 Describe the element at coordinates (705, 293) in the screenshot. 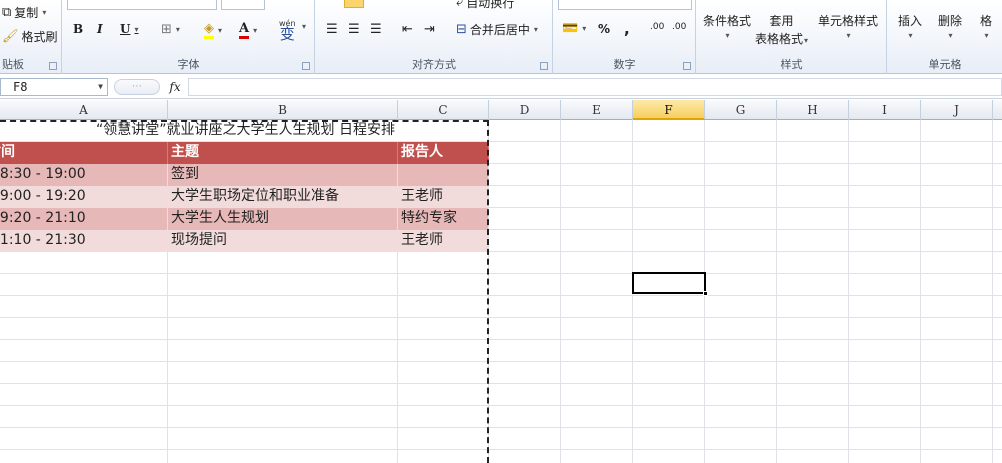

I see `fill-handle` at that location.